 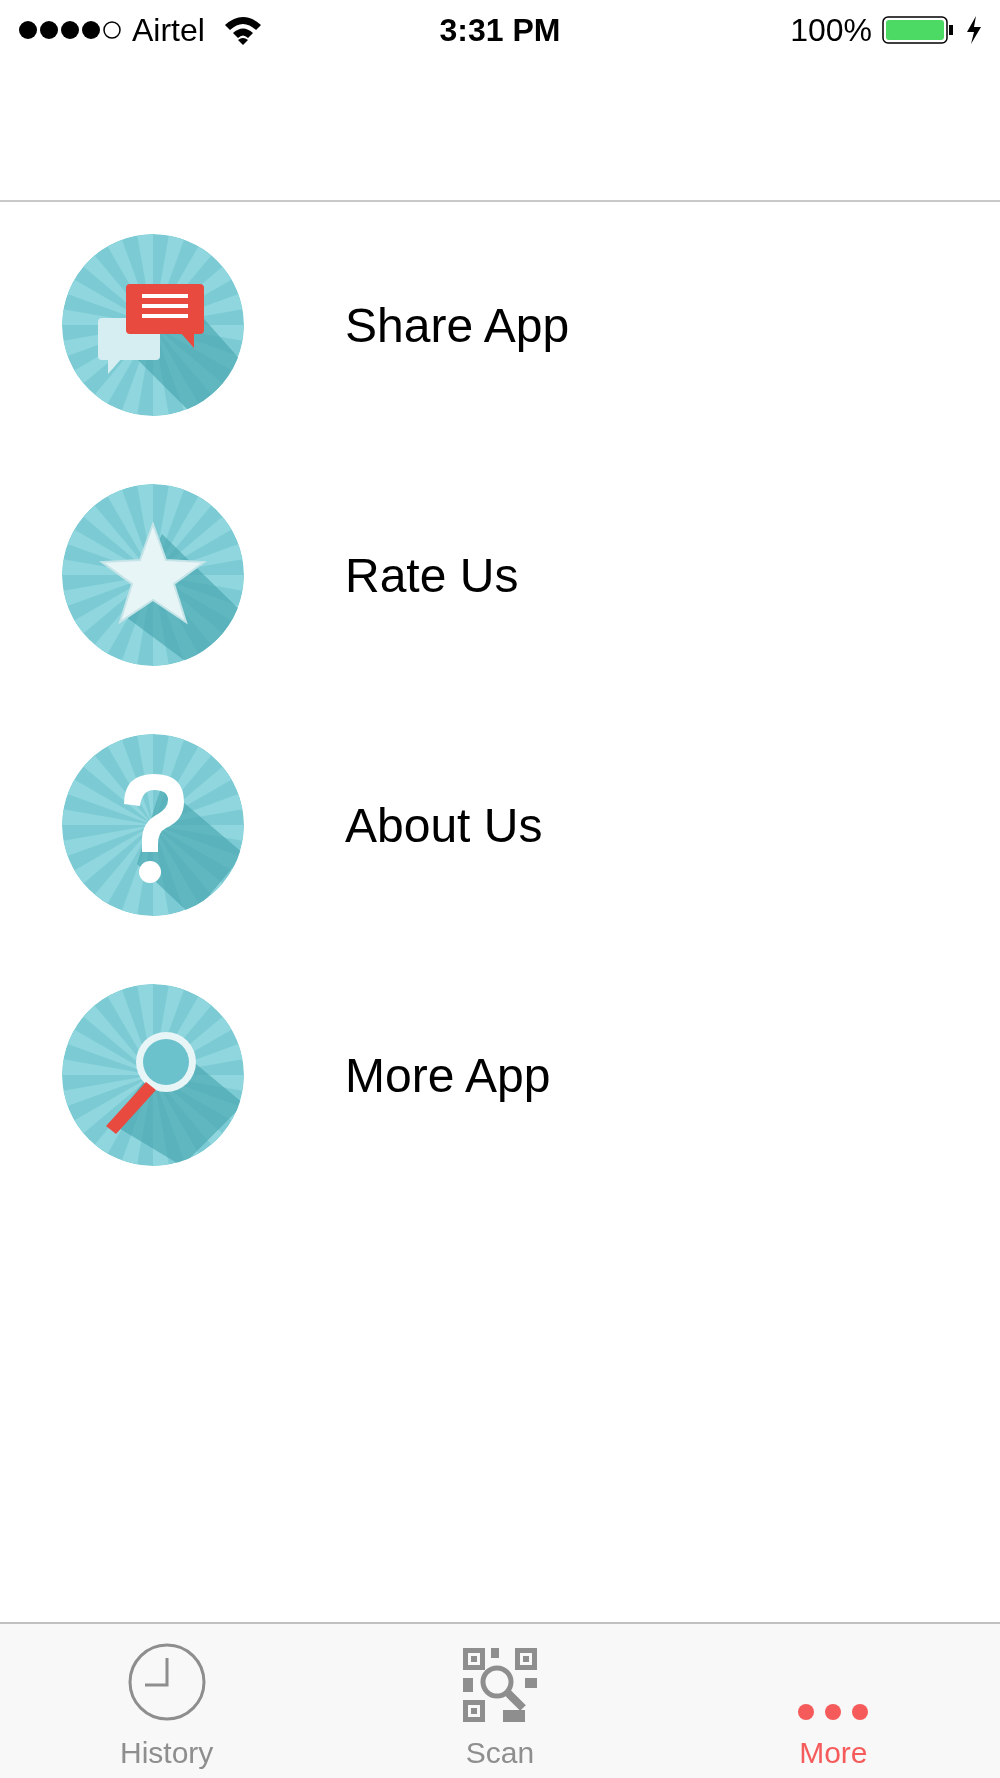 I want to click on menu-item: Rate Us, so click(x=500, y=575).